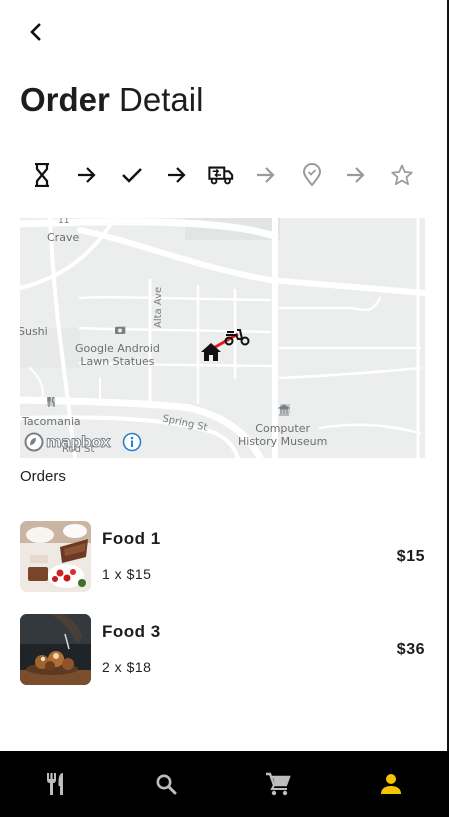 The width and height of the screenshot is (449, 817). I want to click on page-title-light: Detail, so click(161, 99).